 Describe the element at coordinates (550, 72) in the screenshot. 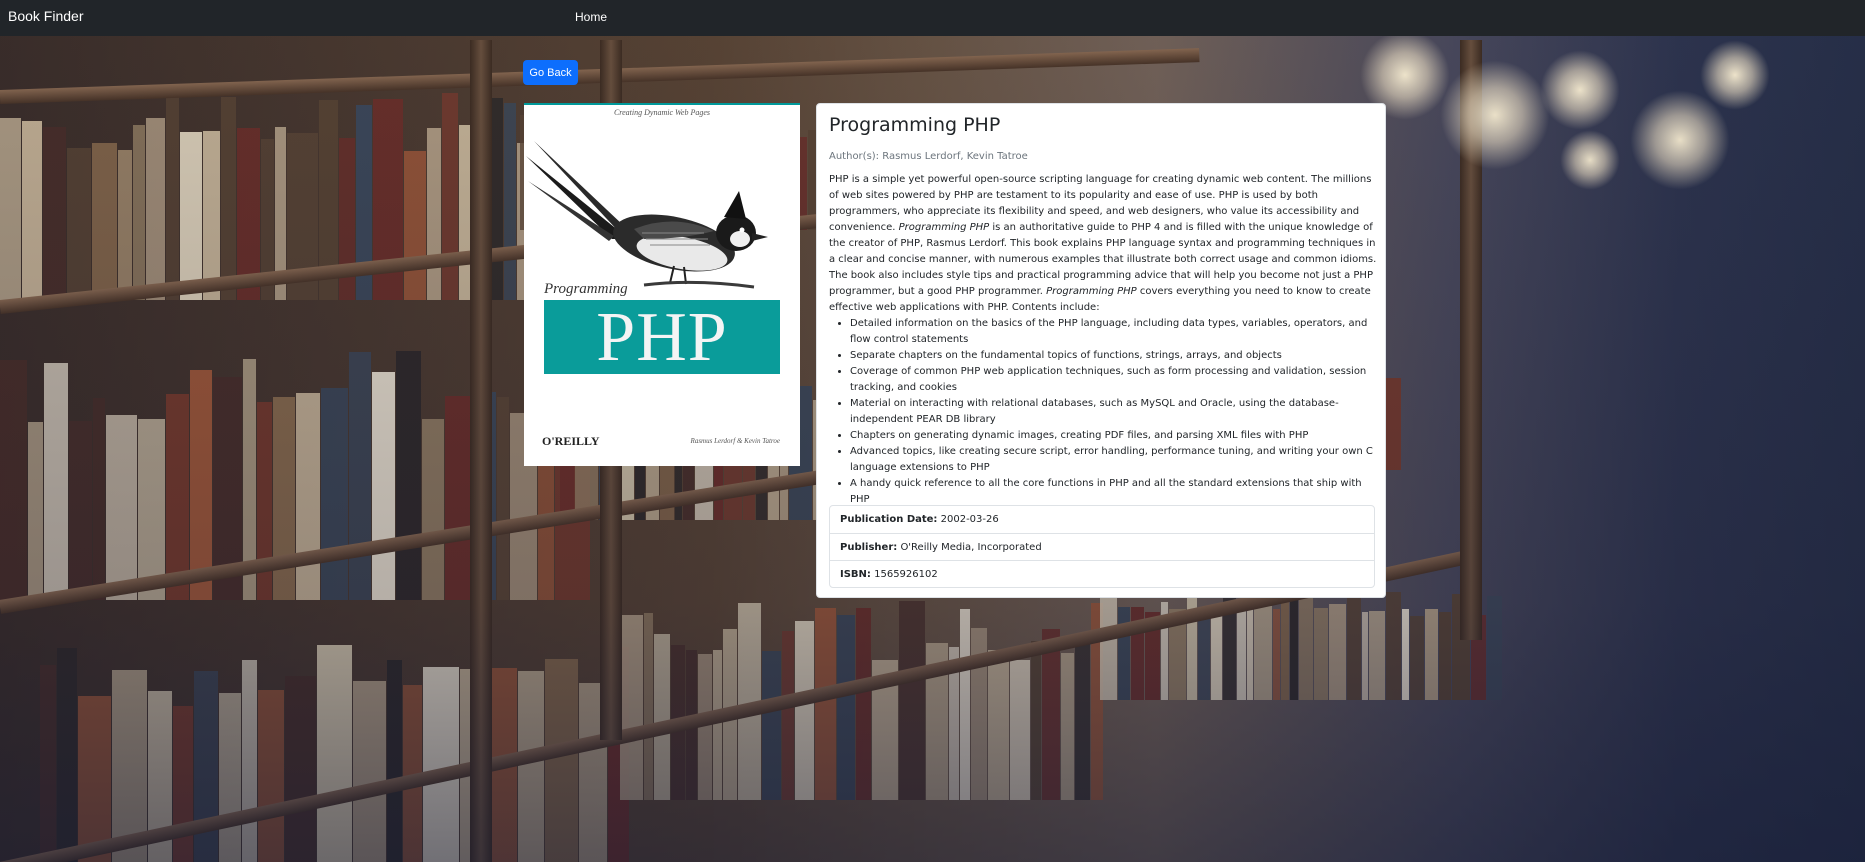

I see `go-back-button: Go Back` at that location.